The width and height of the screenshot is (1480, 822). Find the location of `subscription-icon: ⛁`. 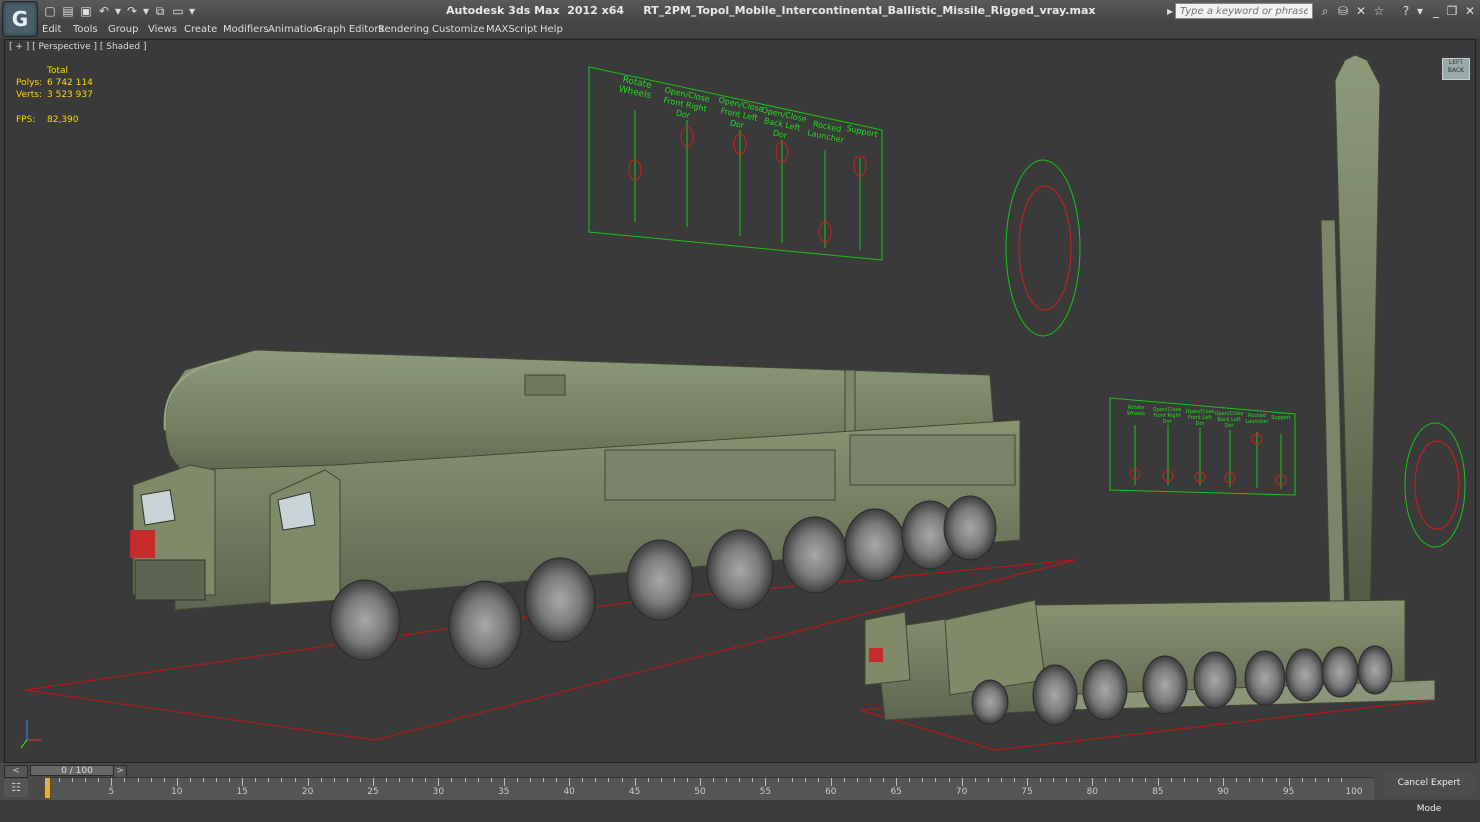

subscription-icon: ⛁ is located at coordinates (1343, 11).